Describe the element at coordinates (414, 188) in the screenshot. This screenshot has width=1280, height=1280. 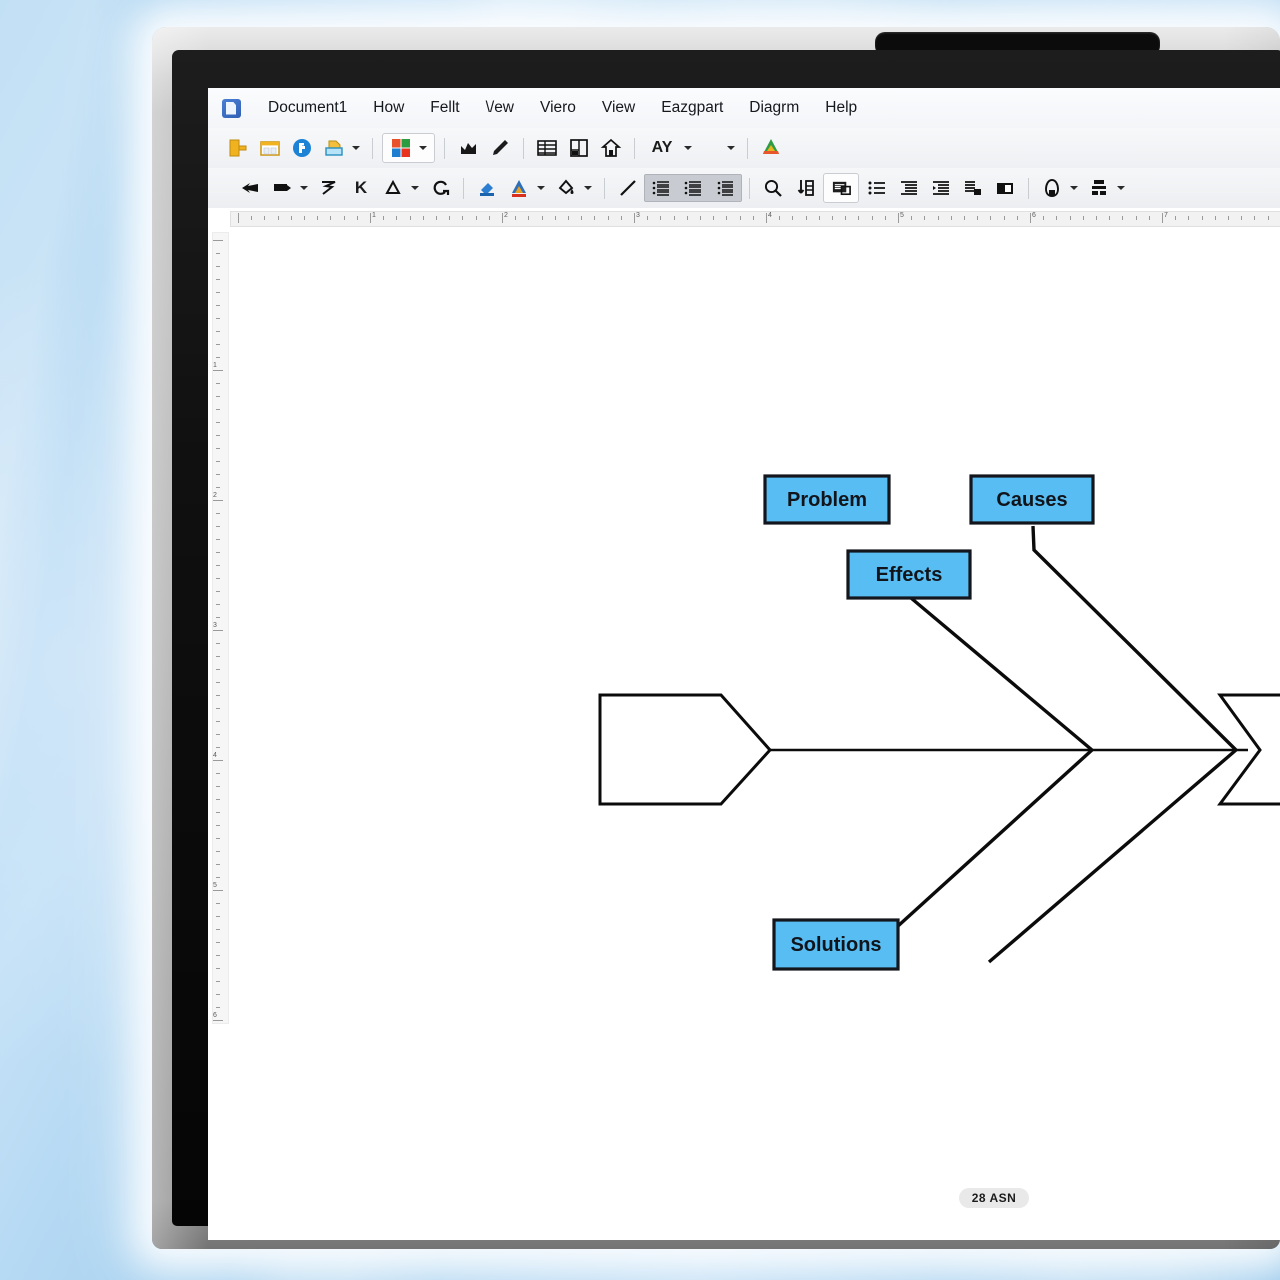
I see `shape-chevron-down-icon` at that location.